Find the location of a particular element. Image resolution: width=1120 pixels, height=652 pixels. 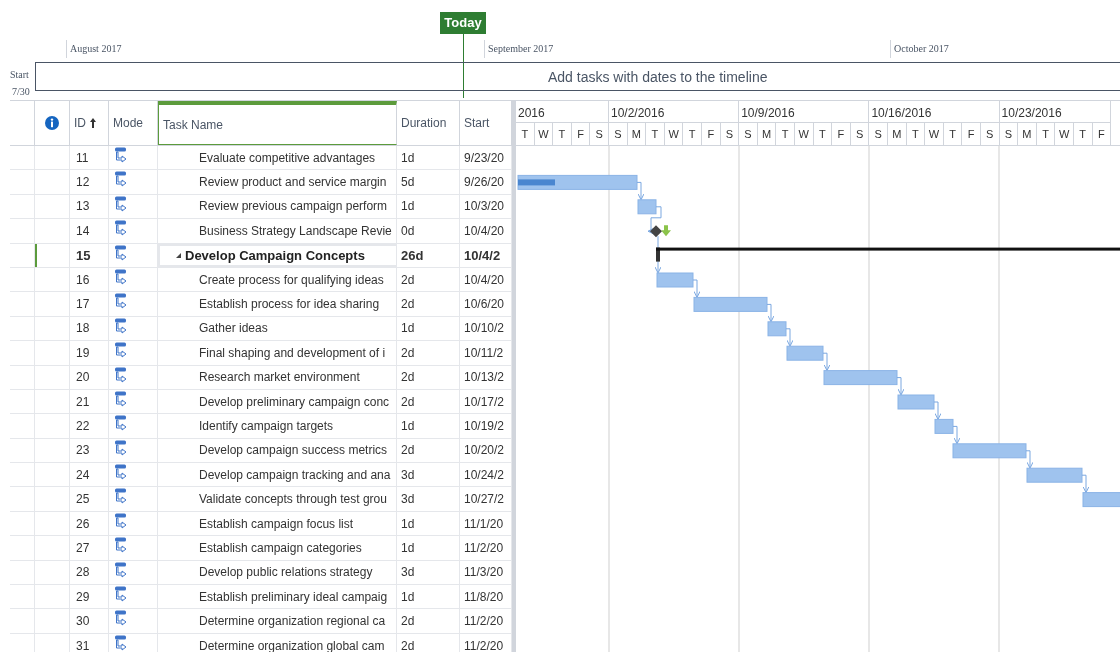

id-cell: 23 is located at coordinates (89, 450).